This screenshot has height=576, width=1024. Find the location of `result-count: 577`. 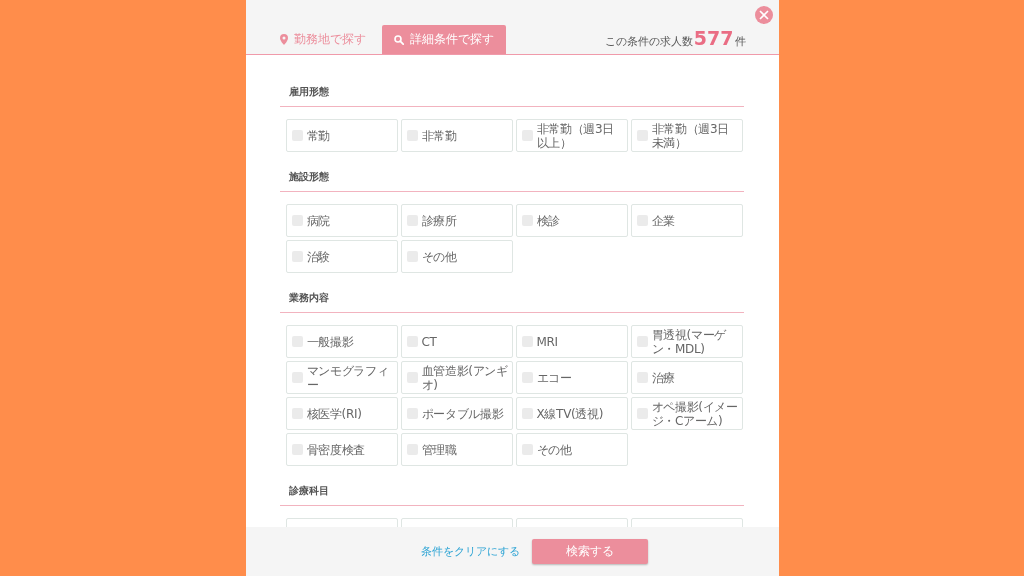

result-count: 577 is located at coordinates (713, 38).